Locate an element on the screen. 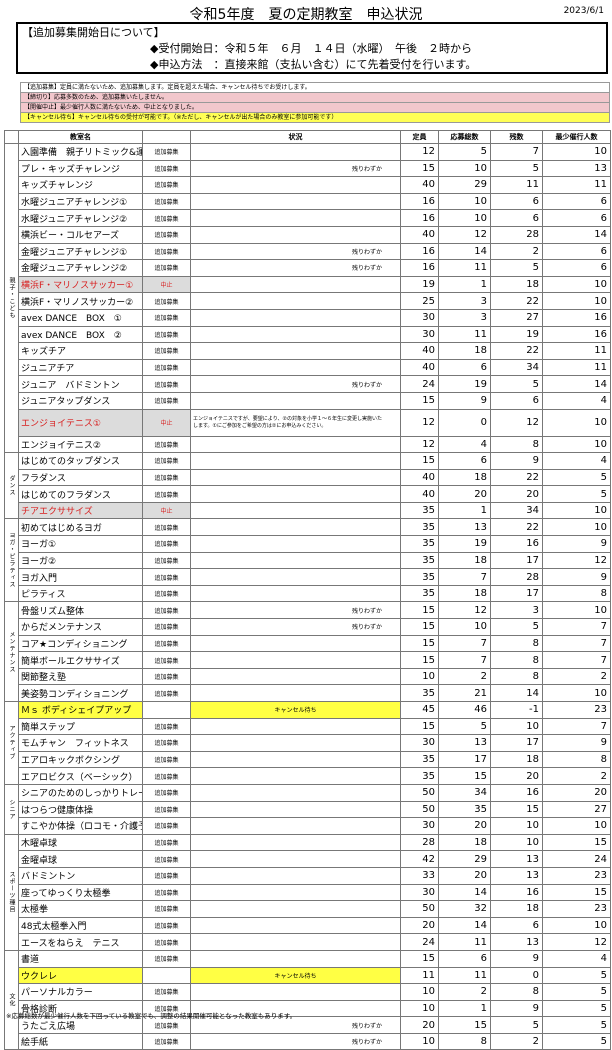  minimum-cell: 11 is located at coordinates (576, 367).